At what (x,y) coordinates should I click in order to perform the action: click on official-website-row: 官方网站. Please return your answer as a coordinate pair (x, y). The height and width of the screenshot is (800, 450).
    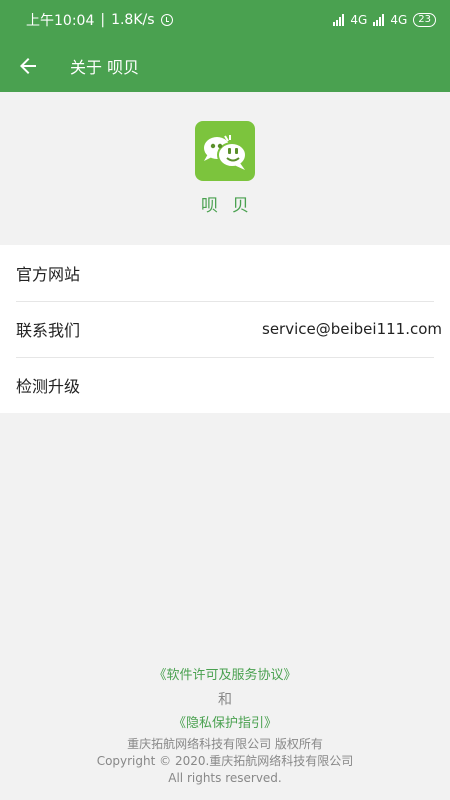
    Looking at the image, I should click on (225, 273).